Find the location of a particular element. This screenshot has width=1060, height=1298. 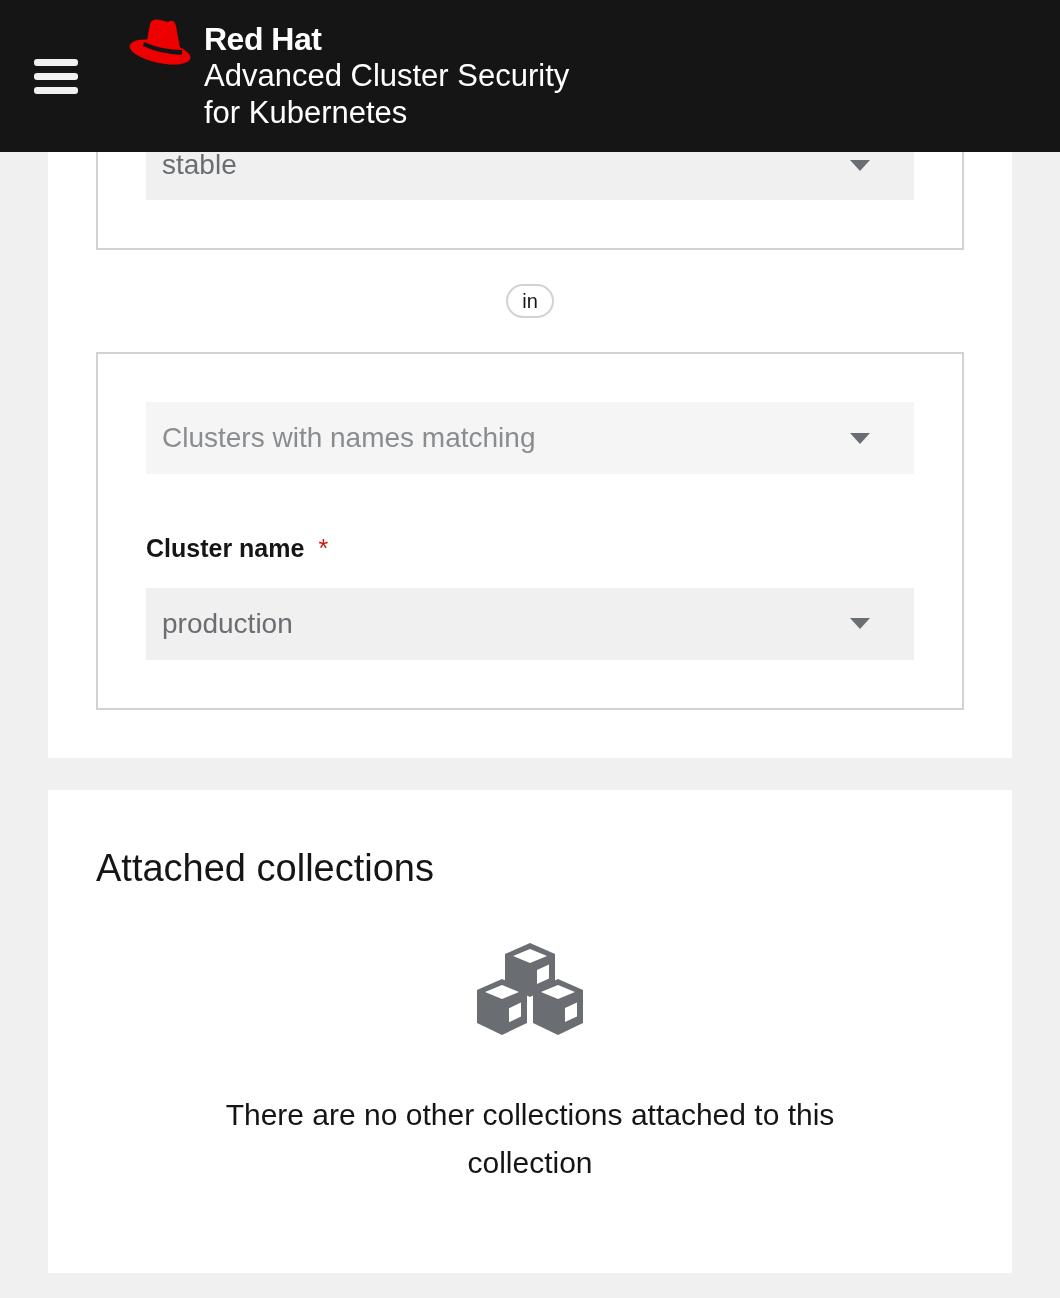

select-field: stable is located at coordinates (530, 176).